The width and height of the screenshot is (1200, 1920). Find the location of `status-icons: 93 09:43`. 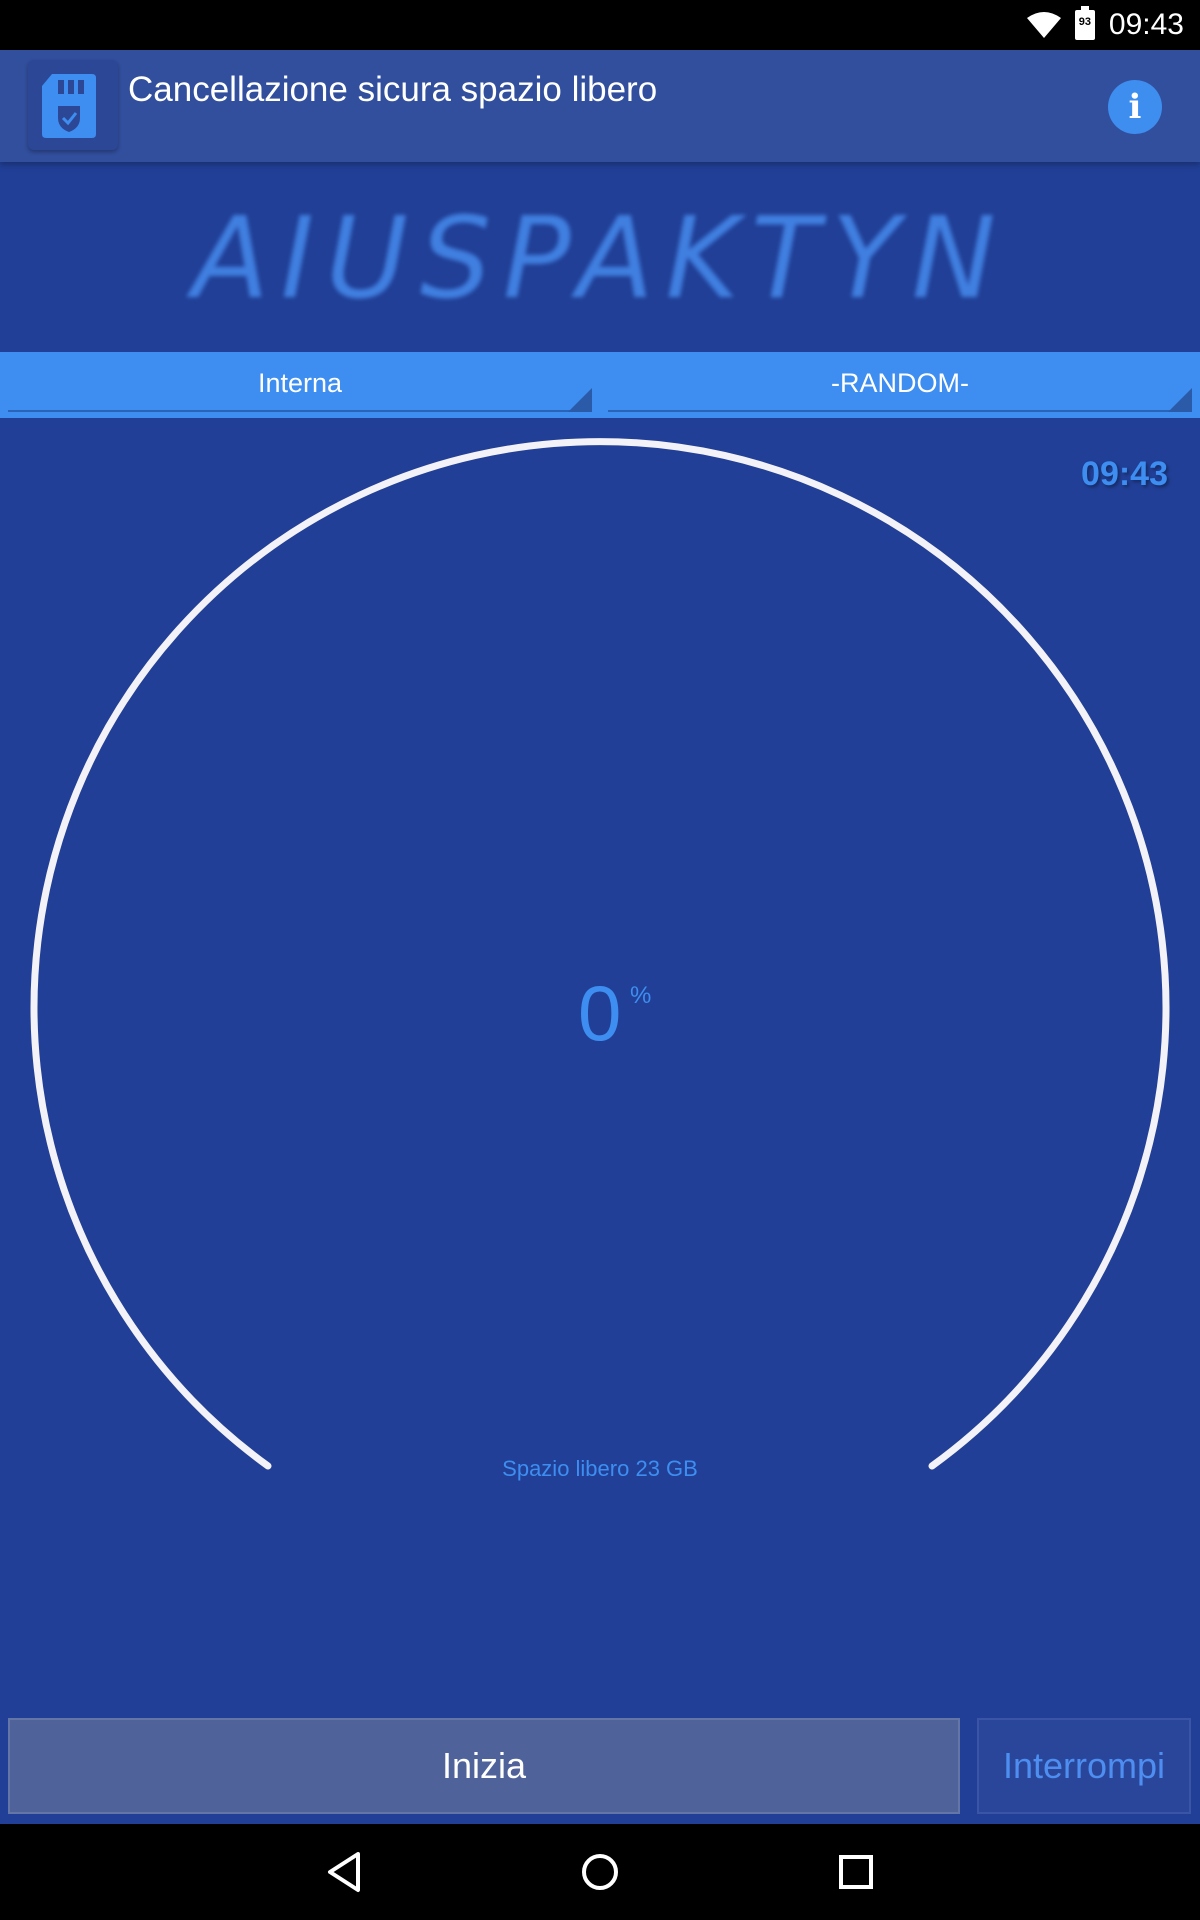

status-icons: 93 09:43 is located at coordinates (1105, 25).